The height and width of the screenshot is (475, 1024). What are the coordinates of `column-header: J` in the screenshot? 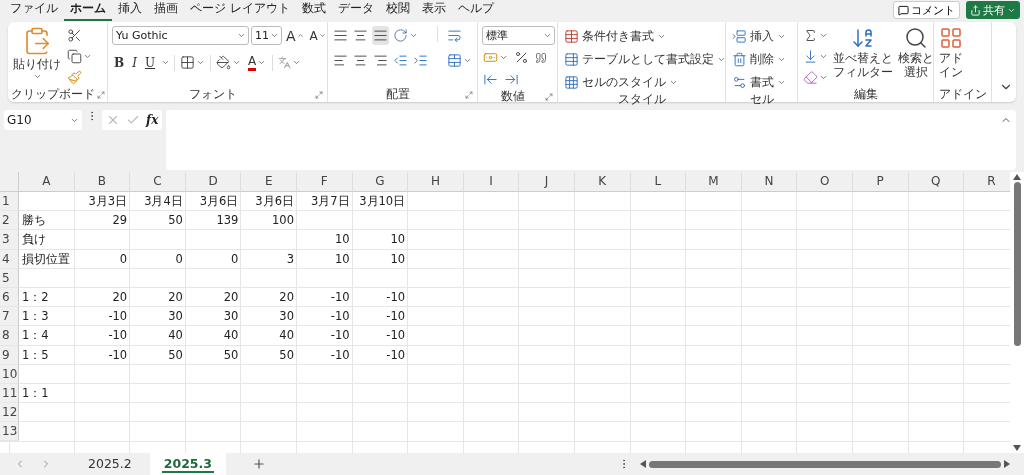 It's located at (547, 182).